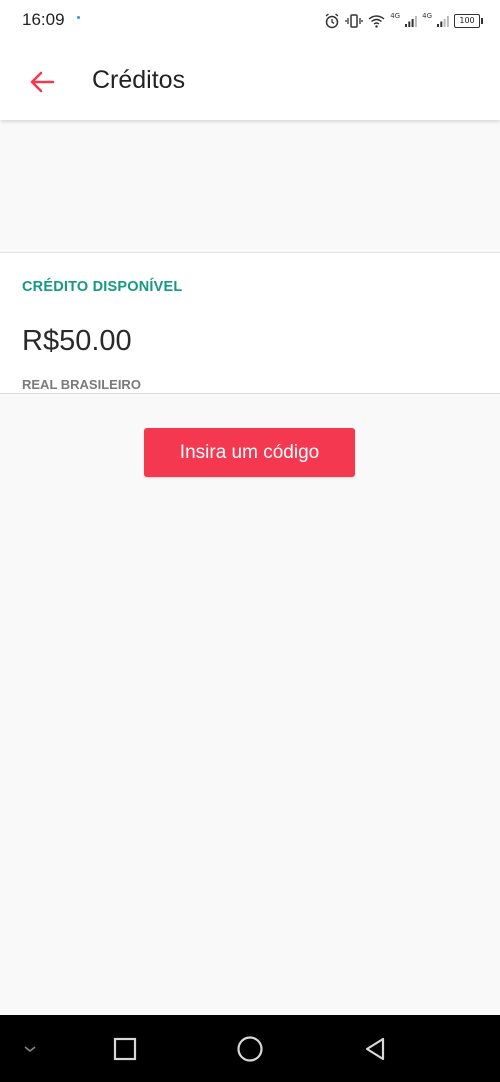 This screenshot has width=500, height=1082. I want to click on triangle-back-icon, so click(375, 1048).